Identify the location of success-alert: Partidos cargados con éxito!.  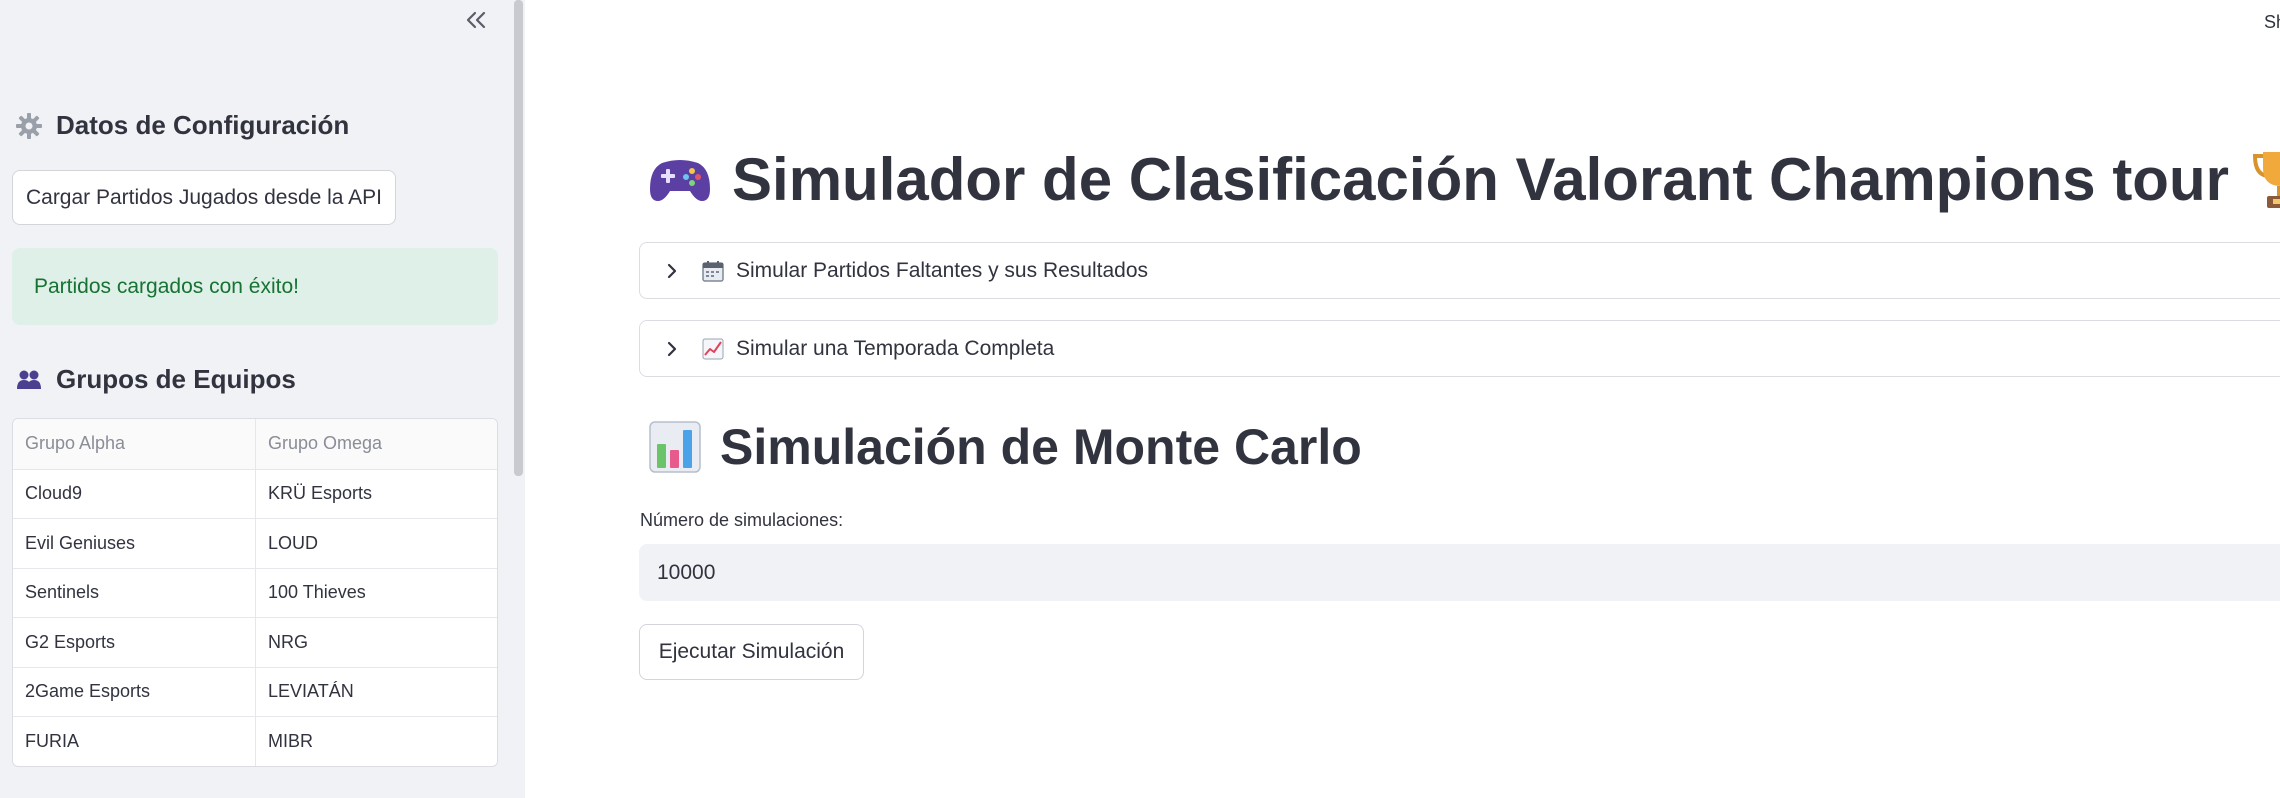
(255, 286).